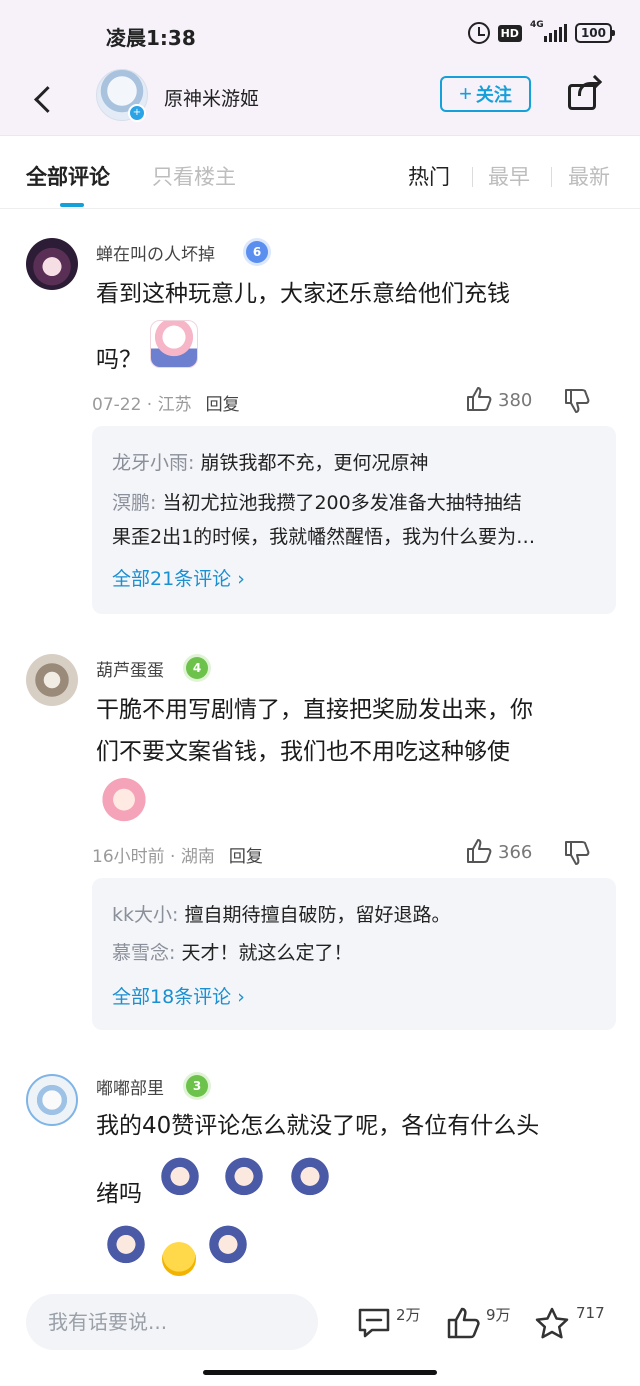 The width and height of the screenshot is (640, 1386). I want to click on network-type: 4G, so click(536, 25).